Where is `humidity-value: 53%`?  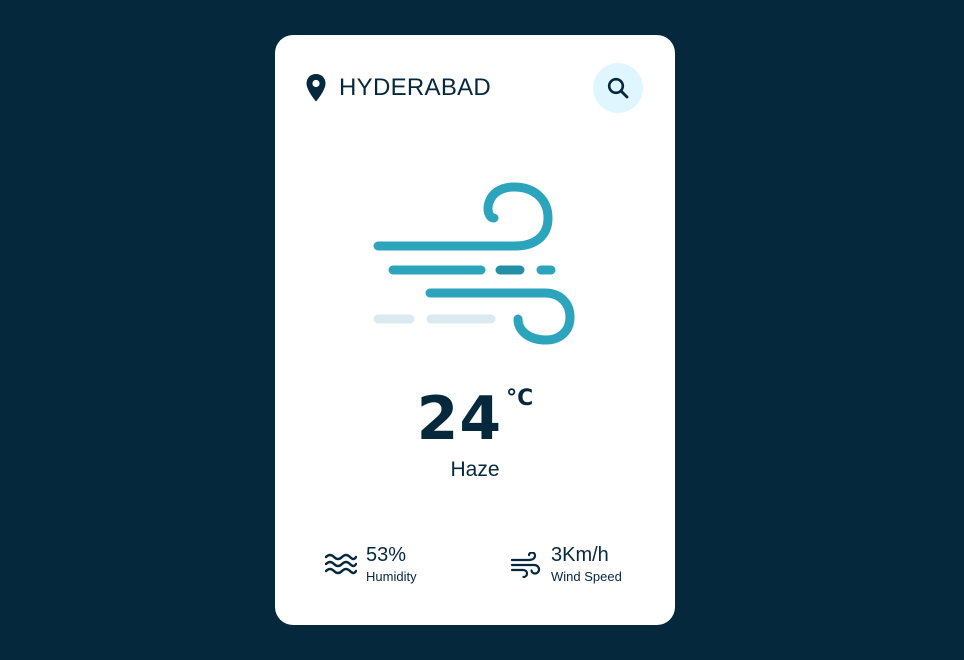 humidity-value: 53% is located at coordinates (386, 555).